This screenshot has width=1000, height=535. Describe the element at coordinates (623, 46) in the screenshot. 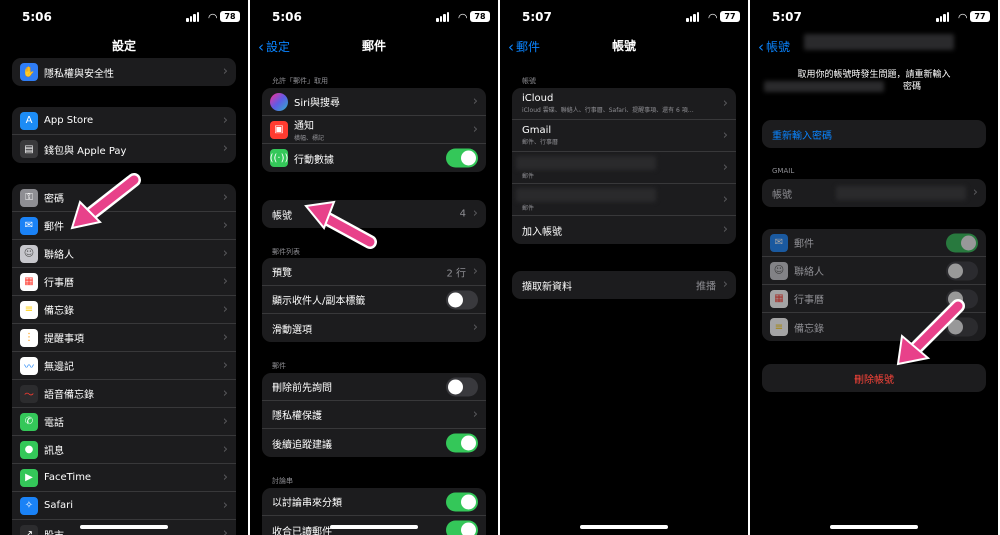

I see `page-title: 帳號` at that location.